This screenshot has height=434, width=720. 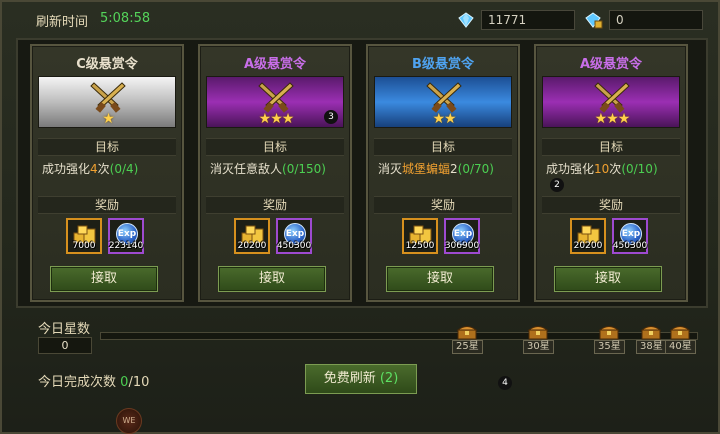 I want to click on milestone-40-label: 40星, so click(x=680, y=347).